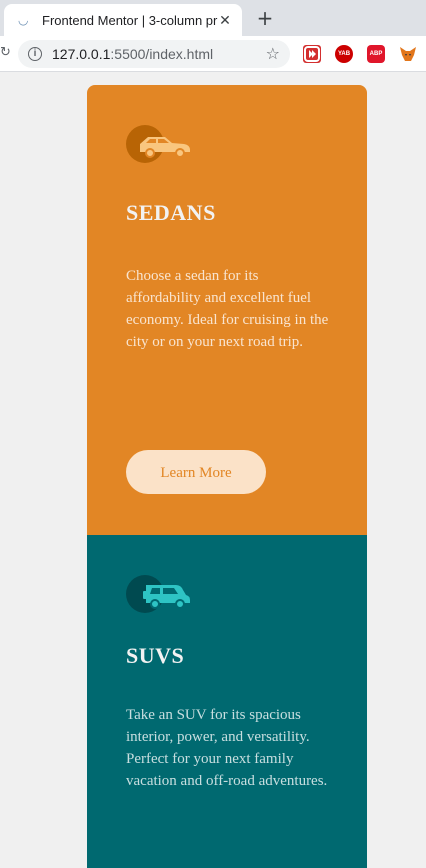  Describe the element at coordinates (265, 18) in the screenshot. I see `new-tab-icon: +` at that location.